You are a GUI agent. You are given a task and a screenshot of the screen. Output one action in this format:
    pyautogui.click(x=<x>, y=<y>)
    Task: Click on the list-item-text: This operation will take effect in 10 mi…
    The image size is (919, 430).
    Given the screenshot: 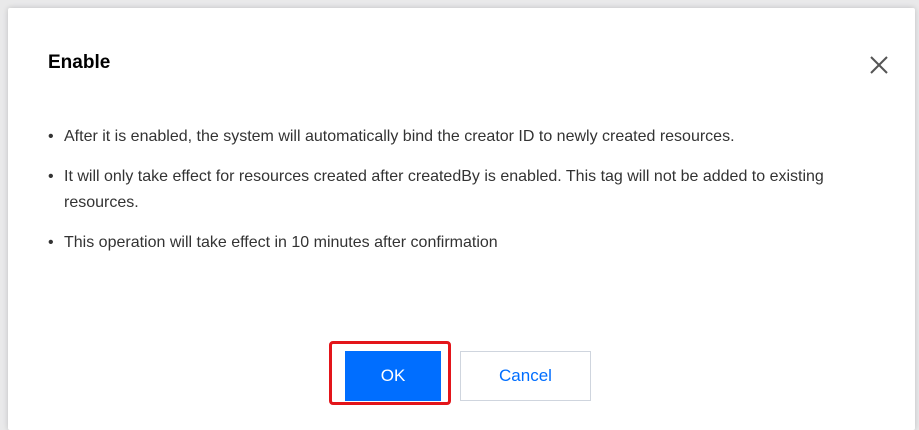 What is the action you would take?
    pyautogui.click(x=281, y=242)
    